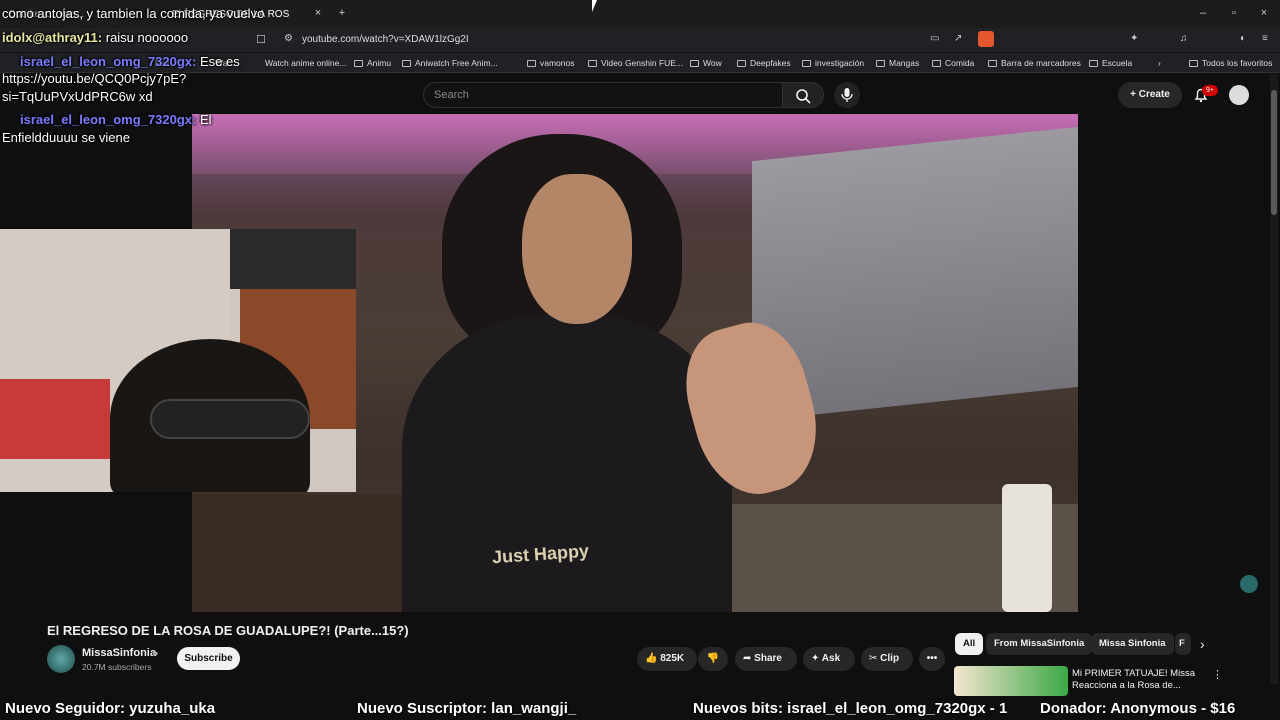 The height and width of the screenshot is (720, 1280). I want to click on brave-shield-icon, so click(986, 39).